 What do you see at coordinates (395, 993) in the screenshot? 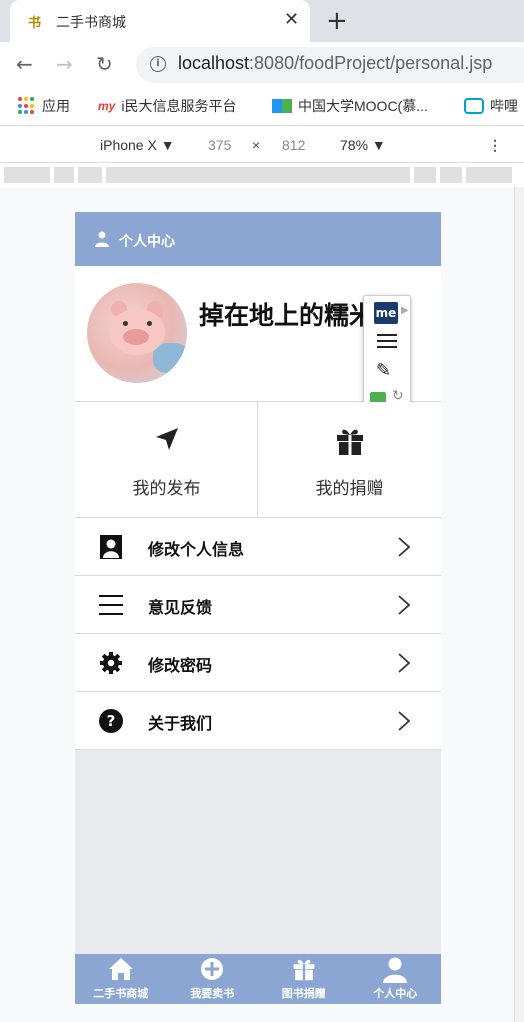
I see `tab-label: 个人中心` at bounding box center [395, 993].